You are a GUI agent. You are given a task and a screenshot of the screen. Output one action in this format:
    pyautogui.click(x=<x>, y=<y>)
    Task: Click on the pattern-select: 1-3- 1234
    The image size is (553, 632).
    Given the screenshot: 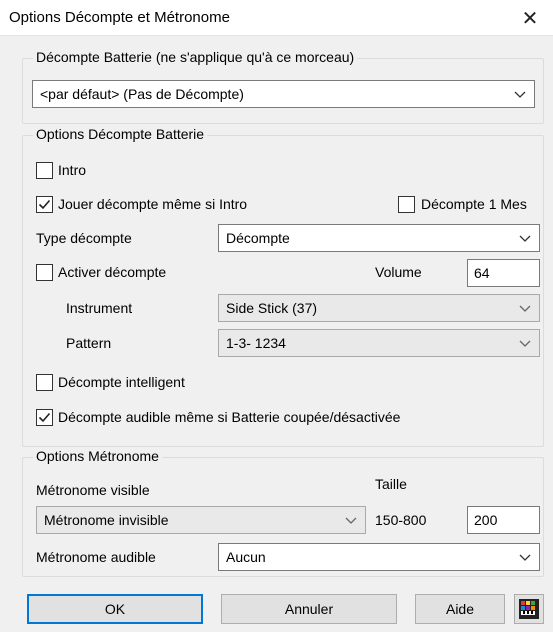 What is the action you would take?
    pyautogui.click(x=379, y=343)
    